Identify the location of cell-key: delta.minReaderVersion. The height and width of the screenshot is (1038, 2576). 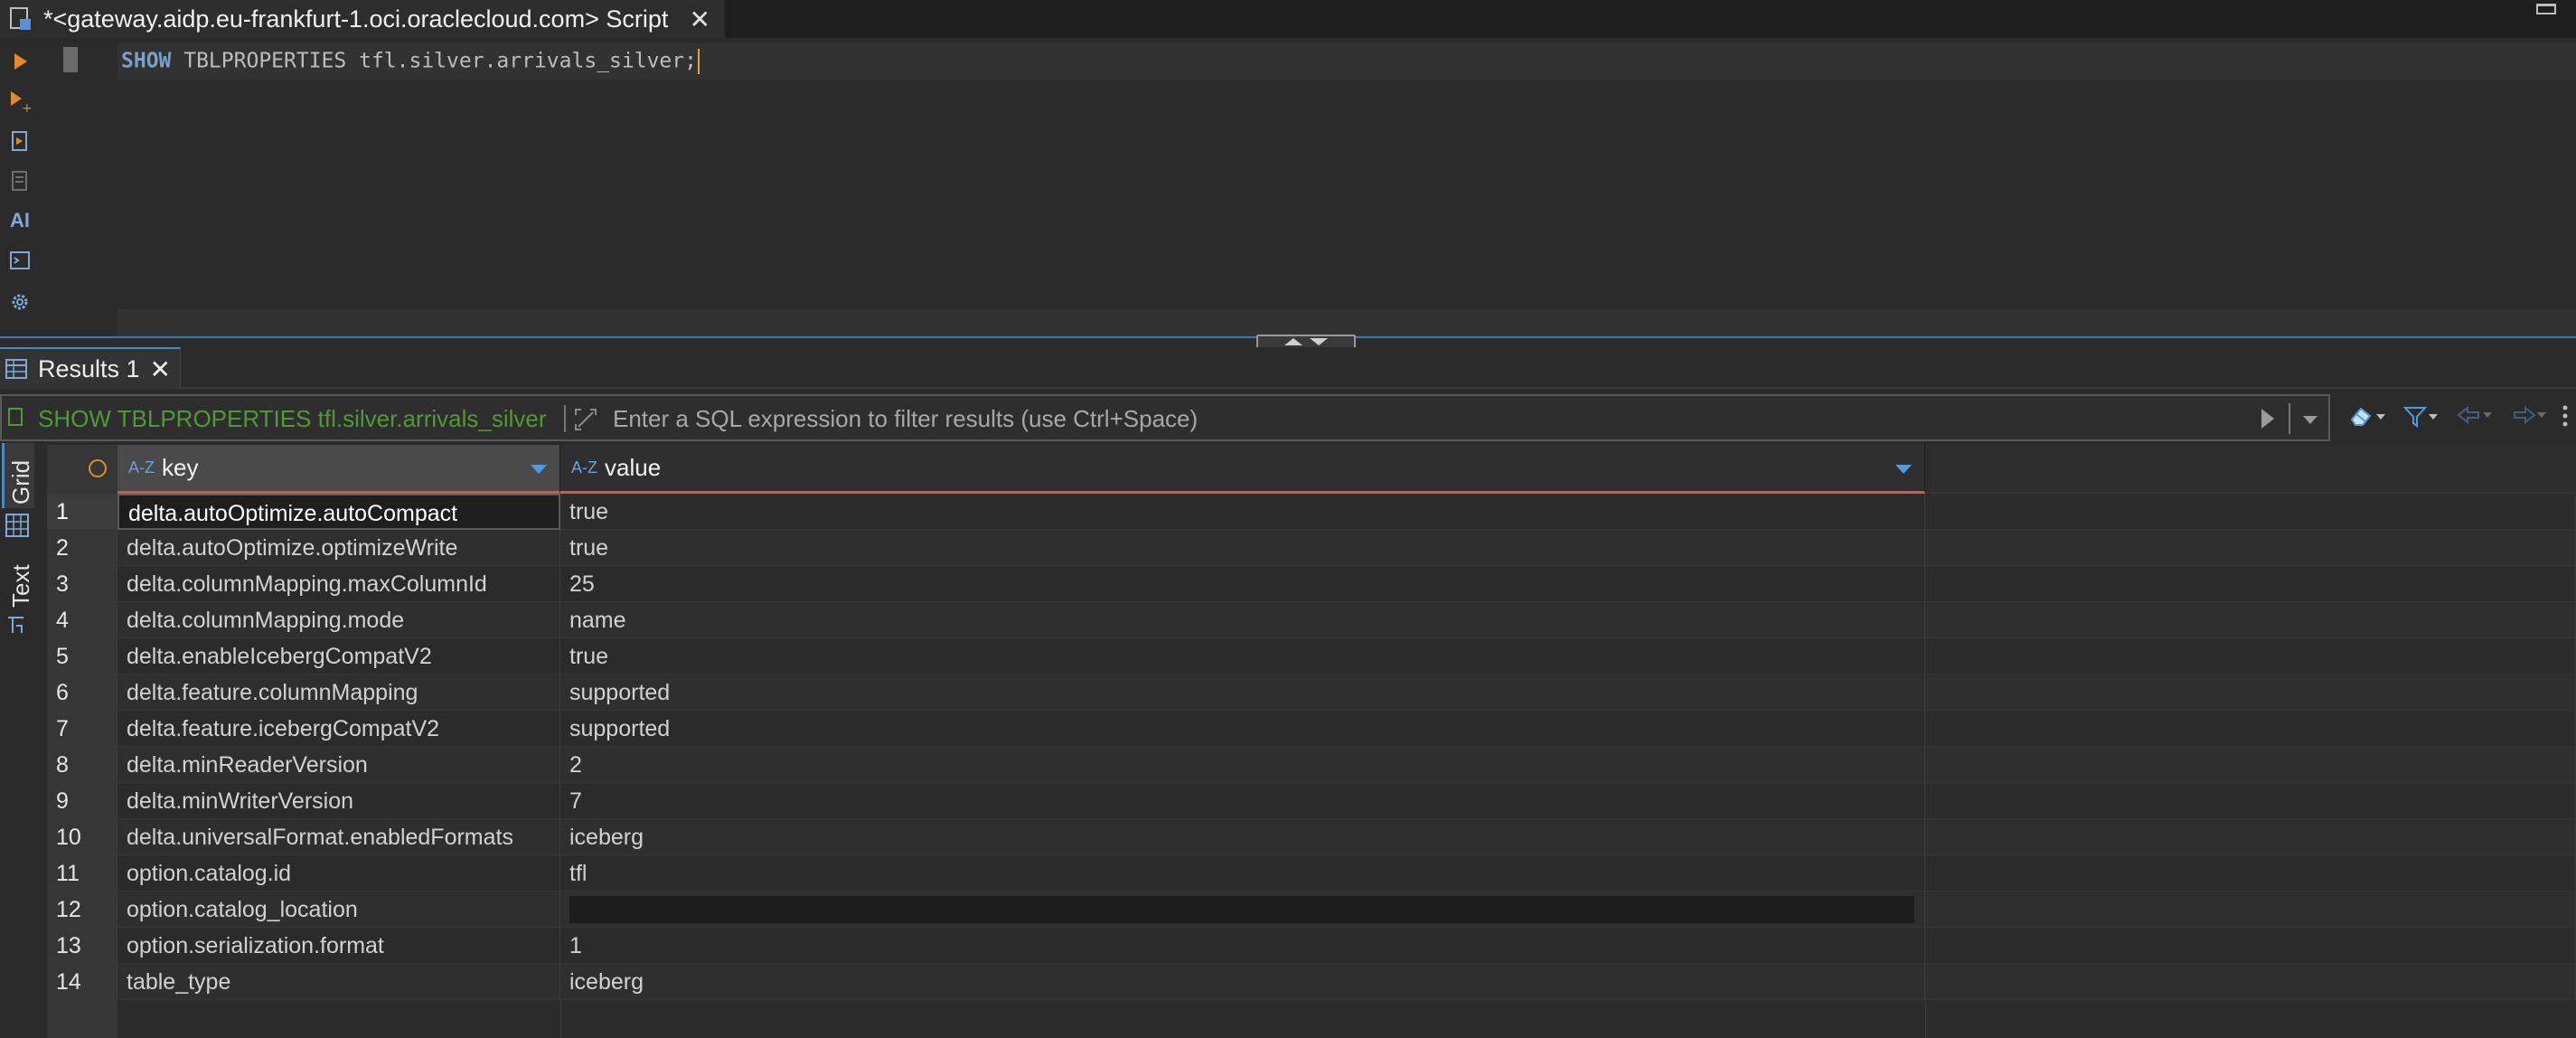
(339, 765).